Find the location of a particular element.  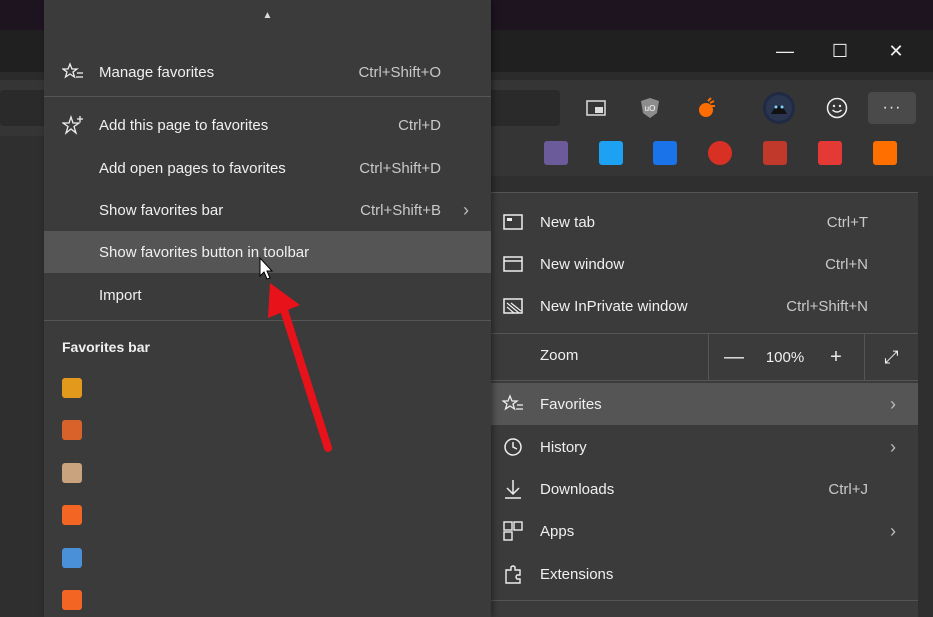

menu-item-label: Apps is located at coordinates (557, 531).